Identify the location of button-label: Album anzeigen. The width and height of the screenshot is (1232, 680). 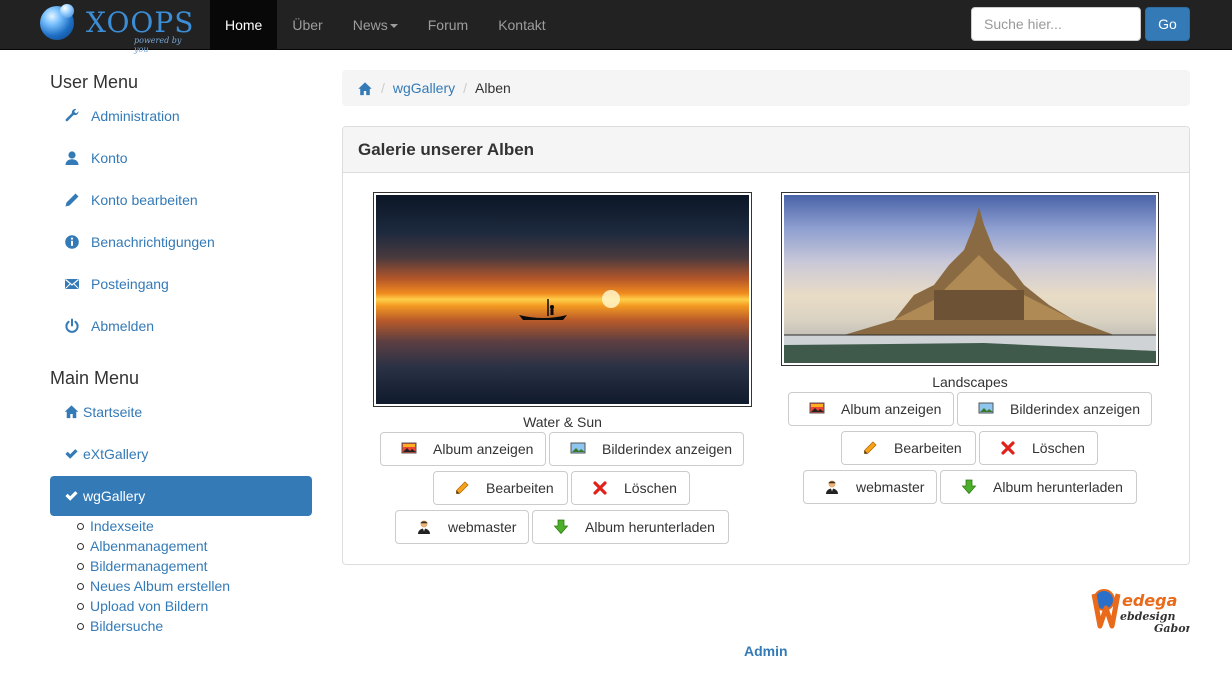
(483, 449).